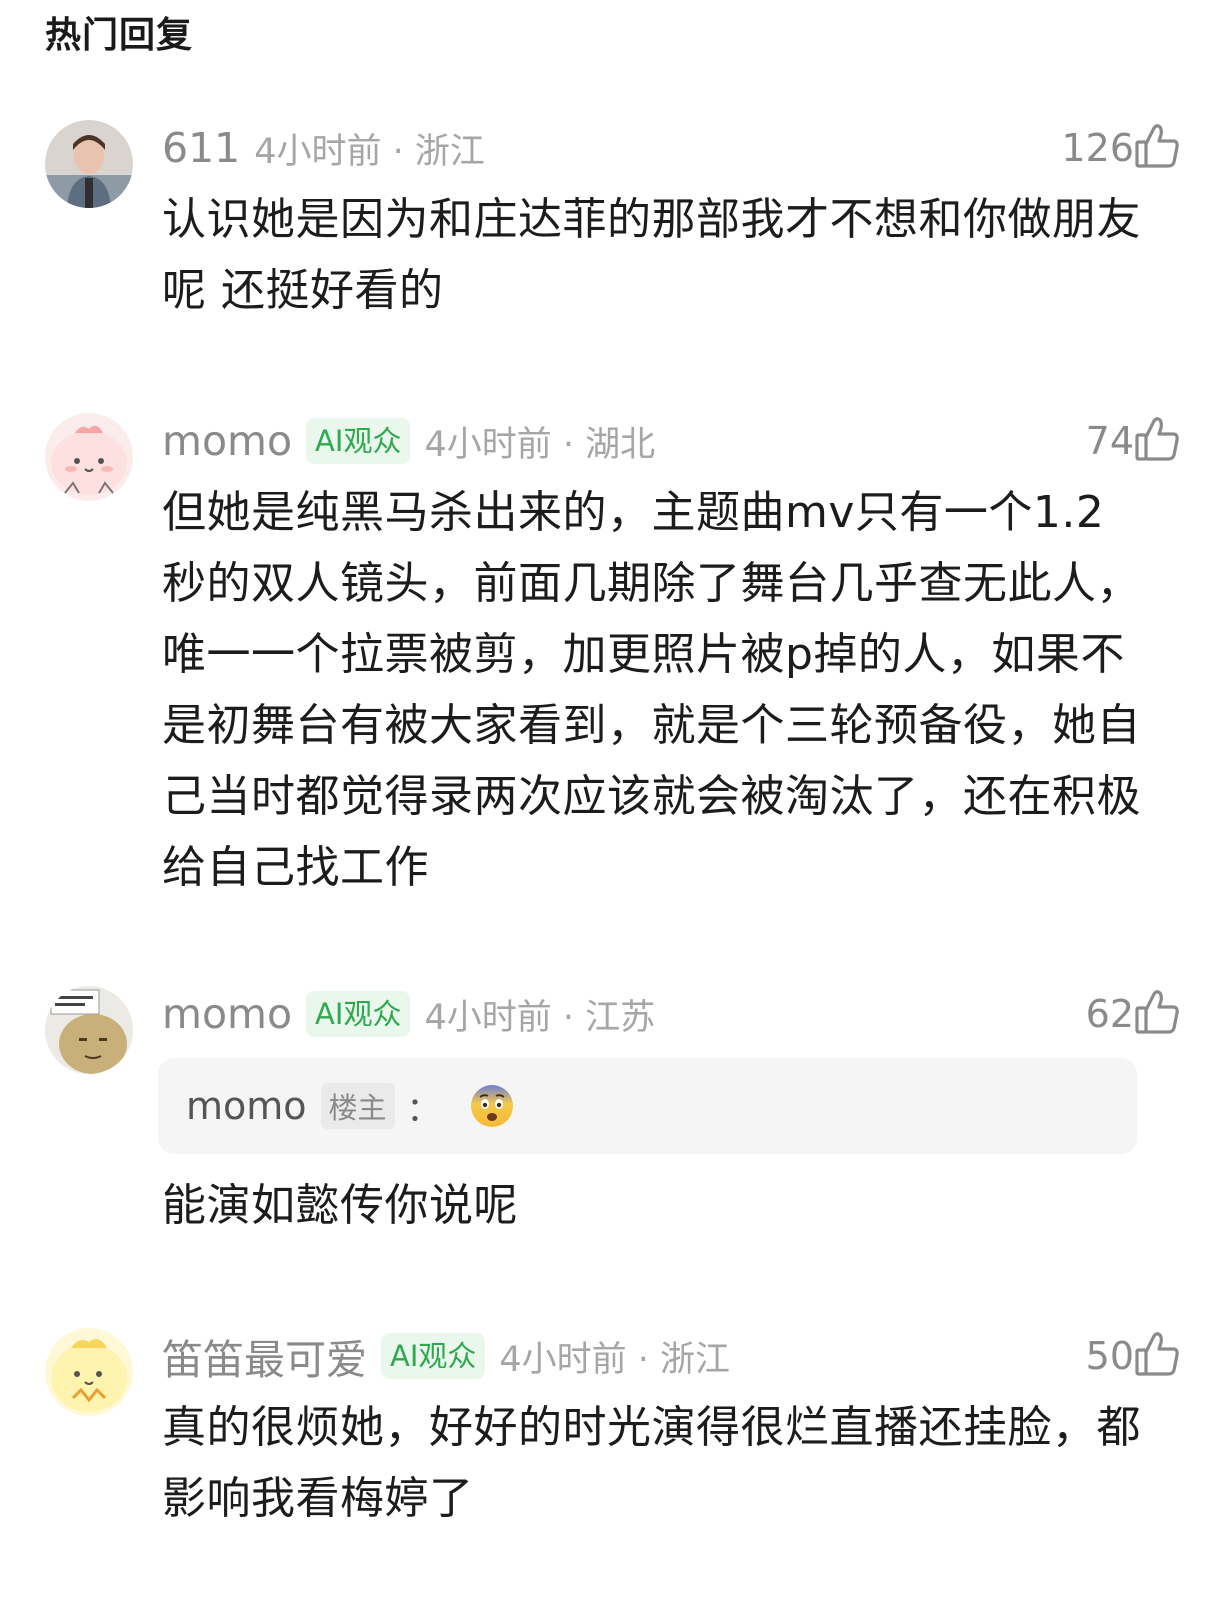  I want to click on like-count: 62, so click(1109, 1014).